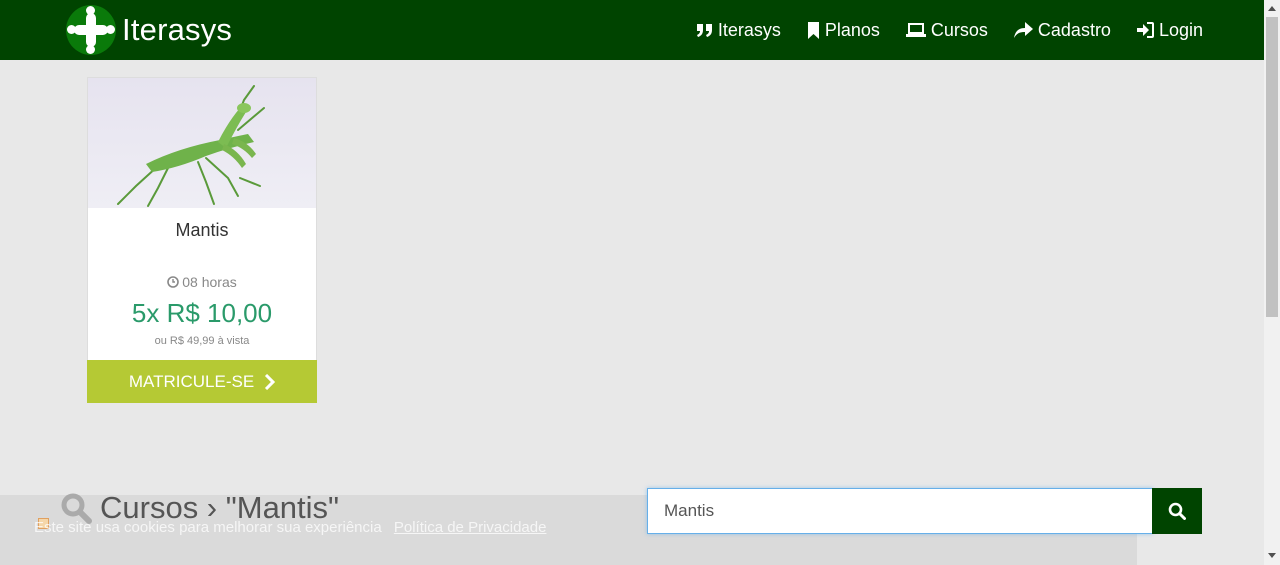 This screenshot has width=1280, height=565. I want to click on course-hours: 08 horas, so click(202, 282).